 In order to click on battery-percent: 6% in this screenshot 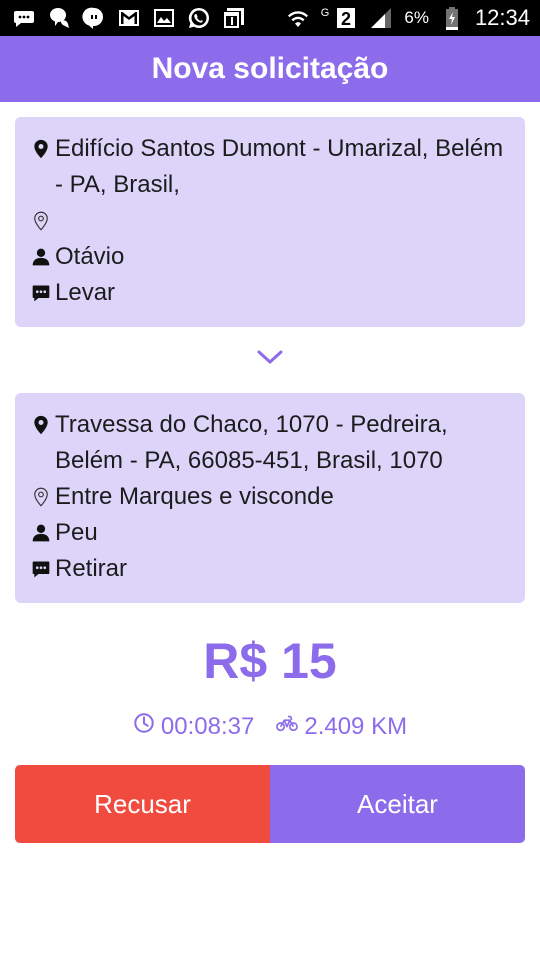, I will do `click(416, 17)`.